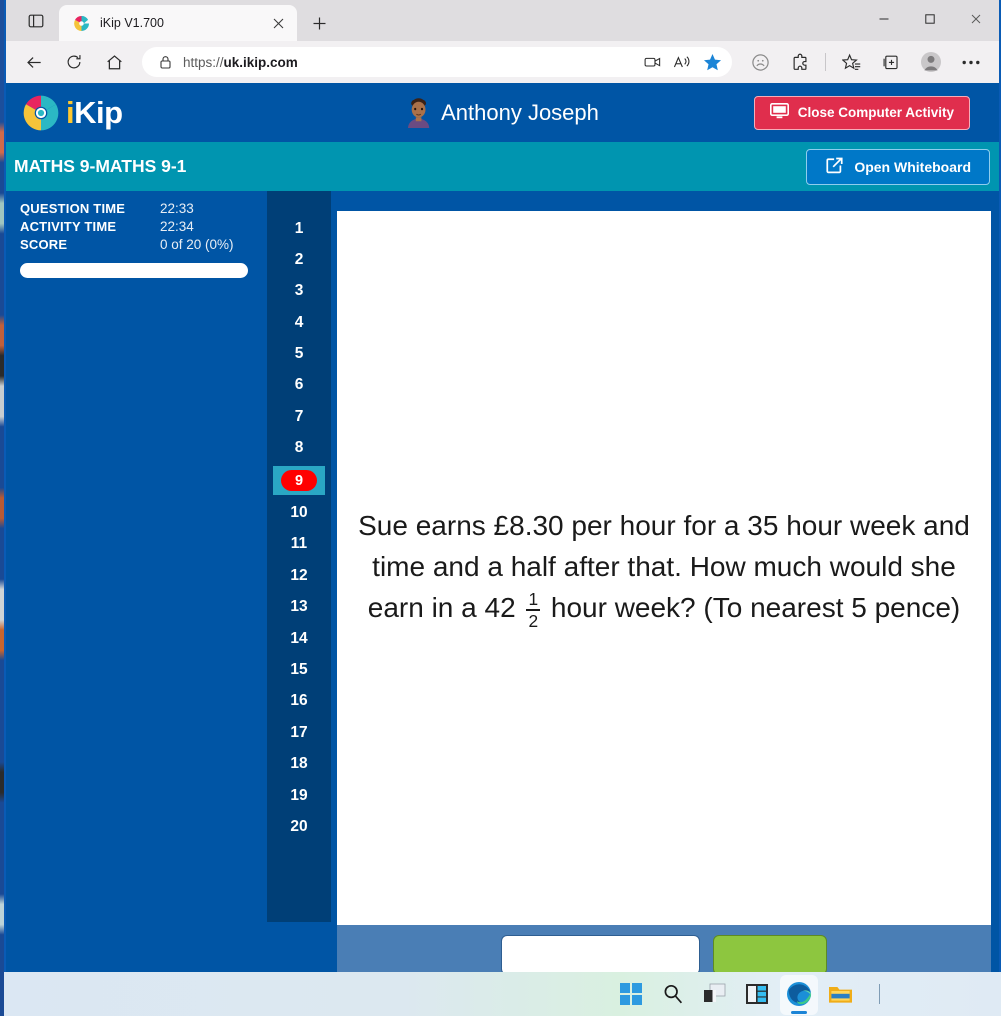 The height and width of the screenshot is (1016, 1001). I want to click on external-link-icon, so click(834, 167).